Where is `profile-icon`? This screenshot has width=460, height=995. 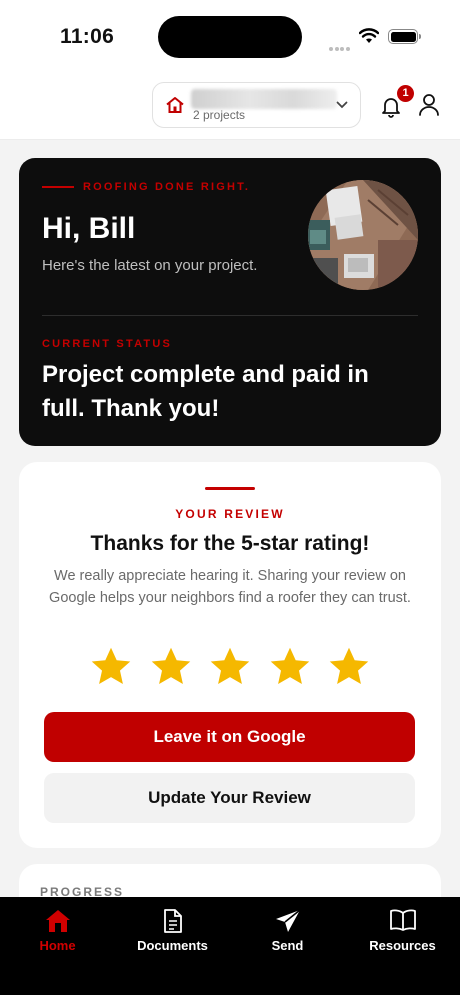 profile-icon is located at coordinates (429, 105).